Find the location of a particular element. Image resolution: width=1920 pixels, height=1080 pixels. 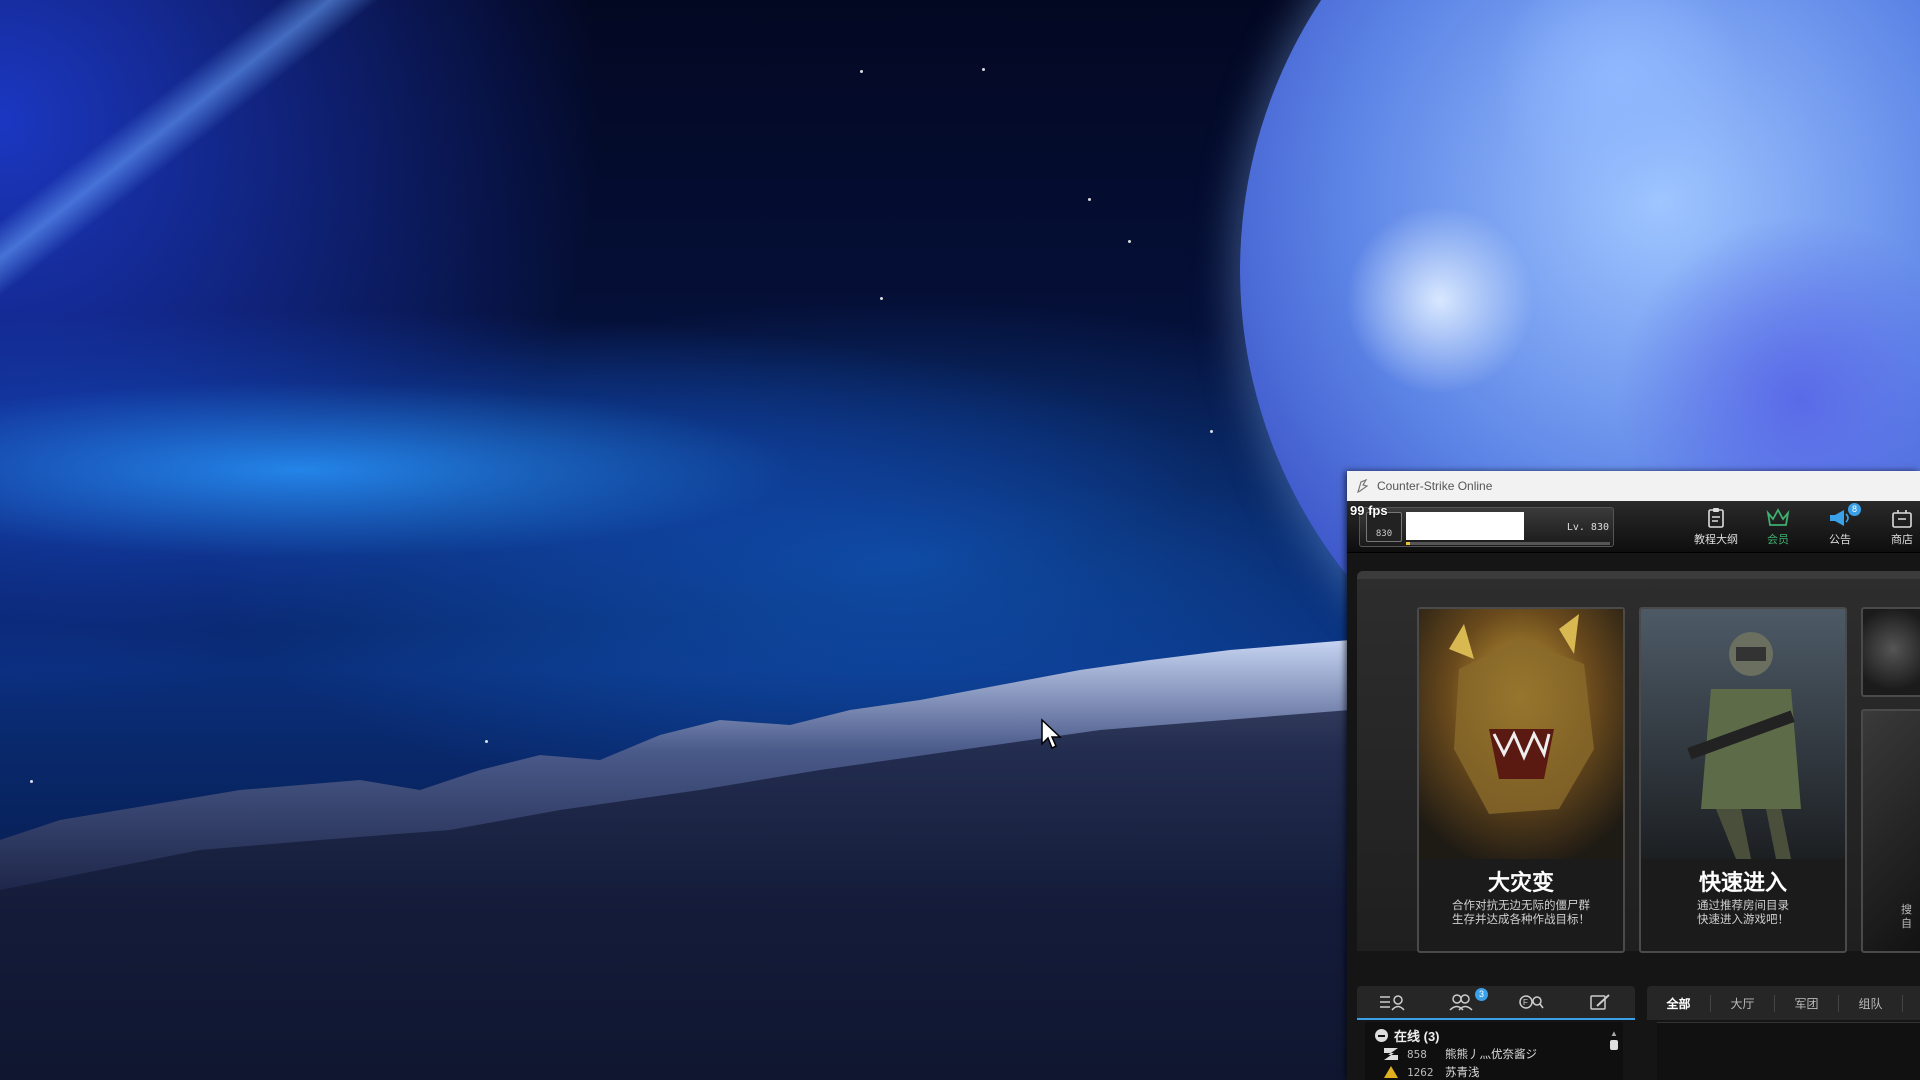

chat-tab-all: 全部 is located at coordinates (1679, 1003).